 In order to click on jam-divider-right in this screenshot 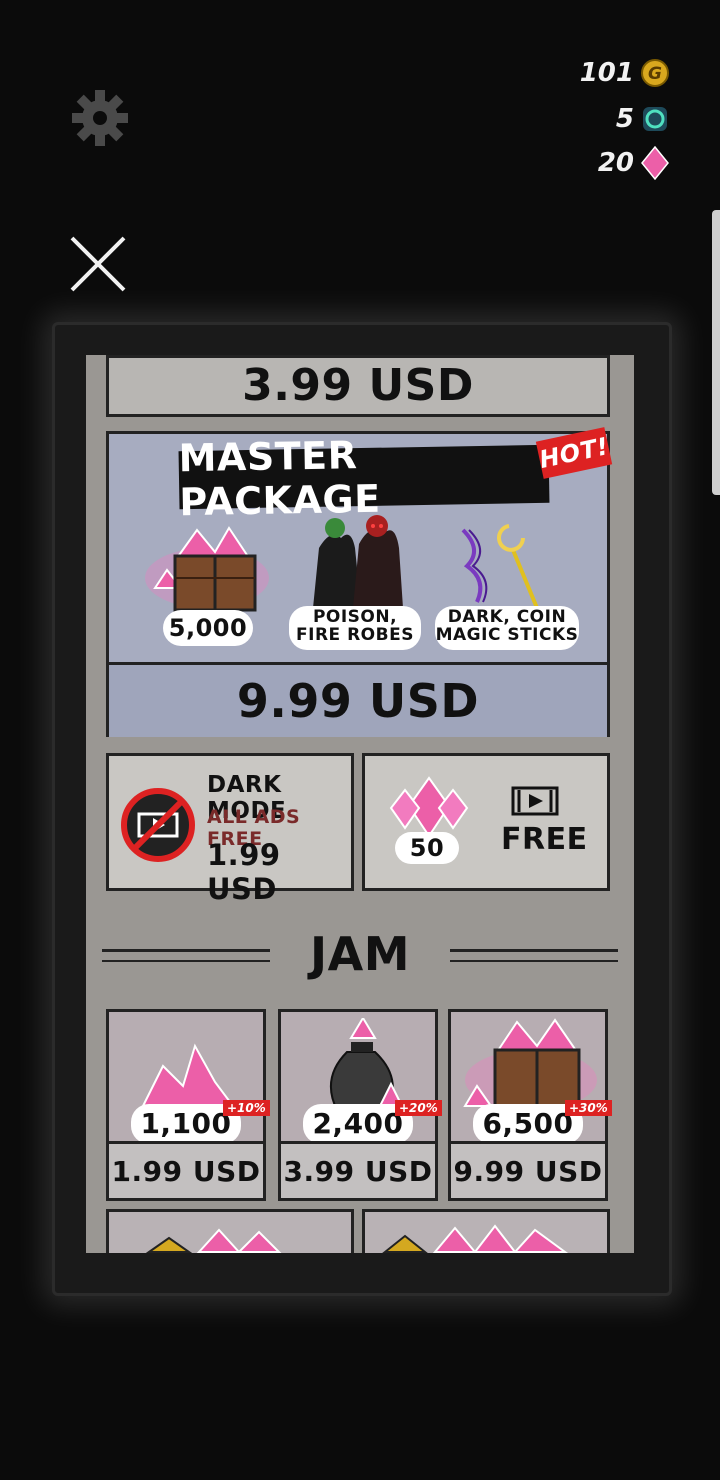, I will do `click(534, 955)`.